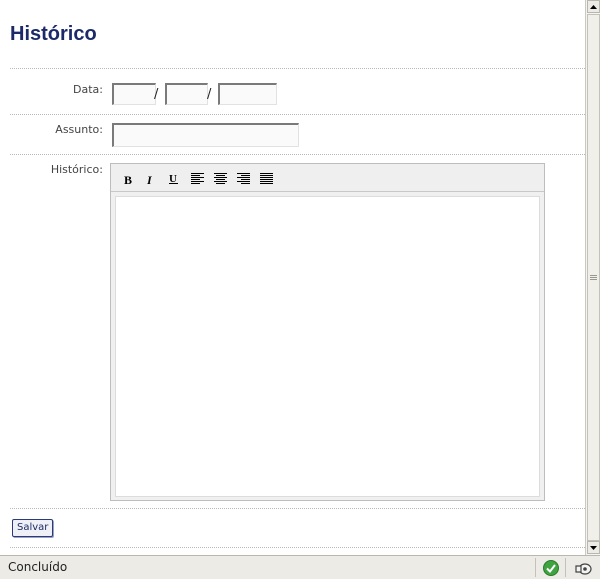 The height and width of the screenshot is (579, 600). I want to click on bold-icon: B, so click(128, 179).